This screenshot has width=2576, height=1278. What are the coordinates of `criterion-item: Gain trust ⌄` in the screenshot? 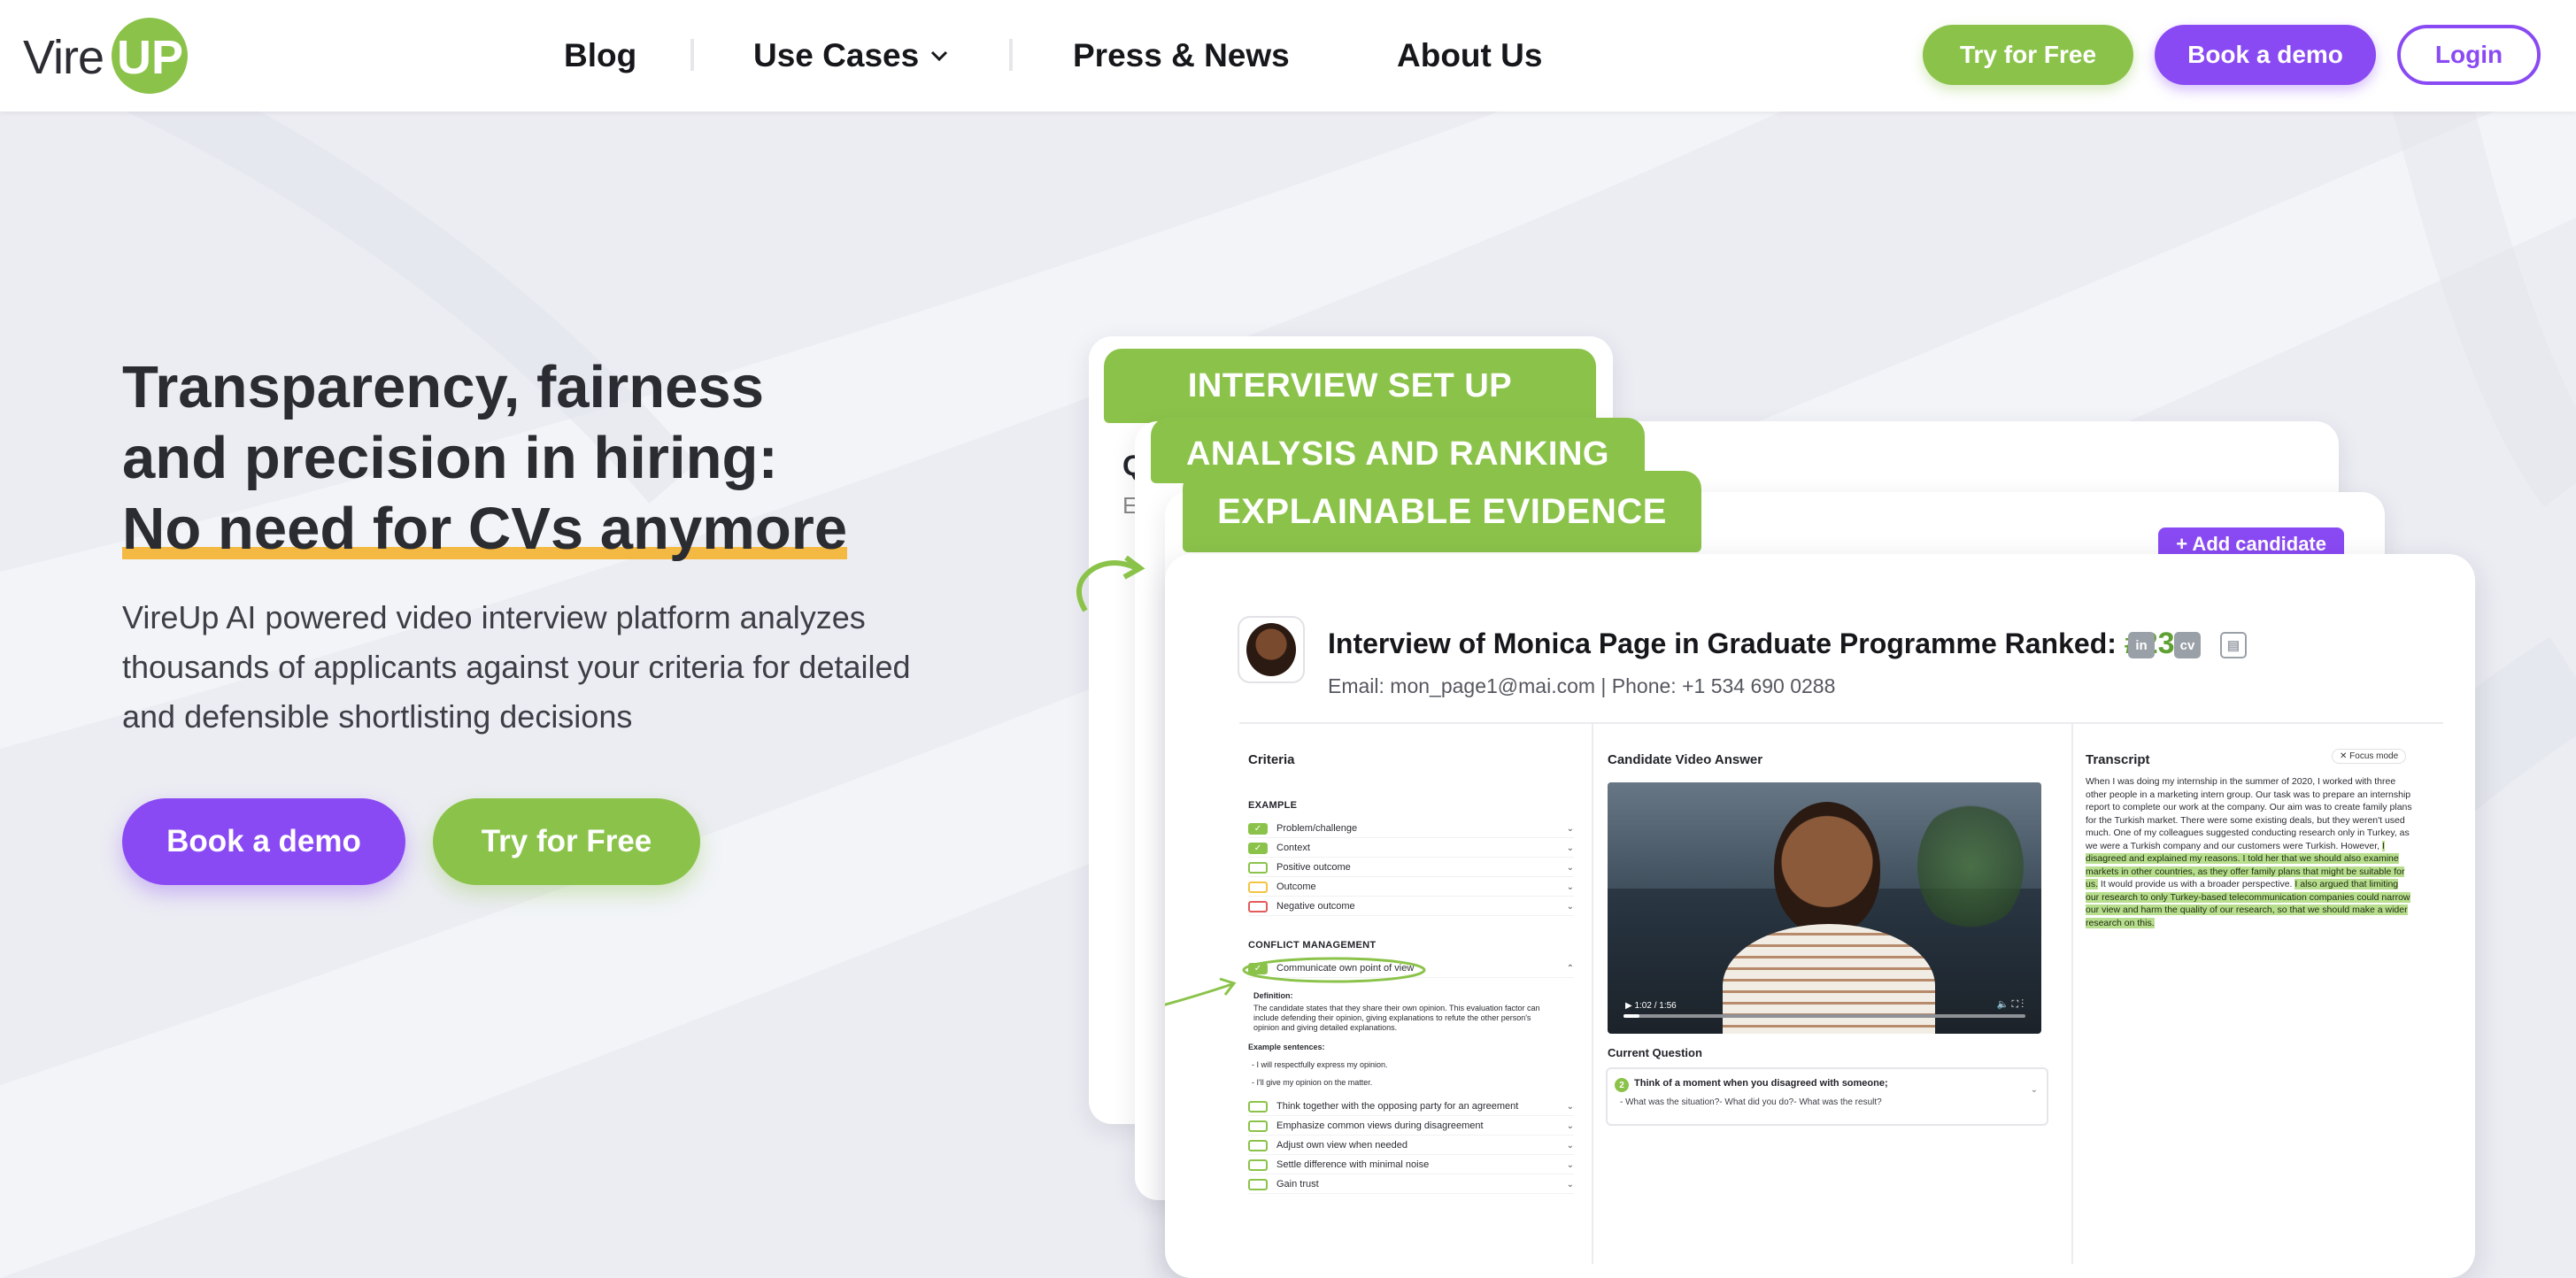 It's located at (1411, 1184).